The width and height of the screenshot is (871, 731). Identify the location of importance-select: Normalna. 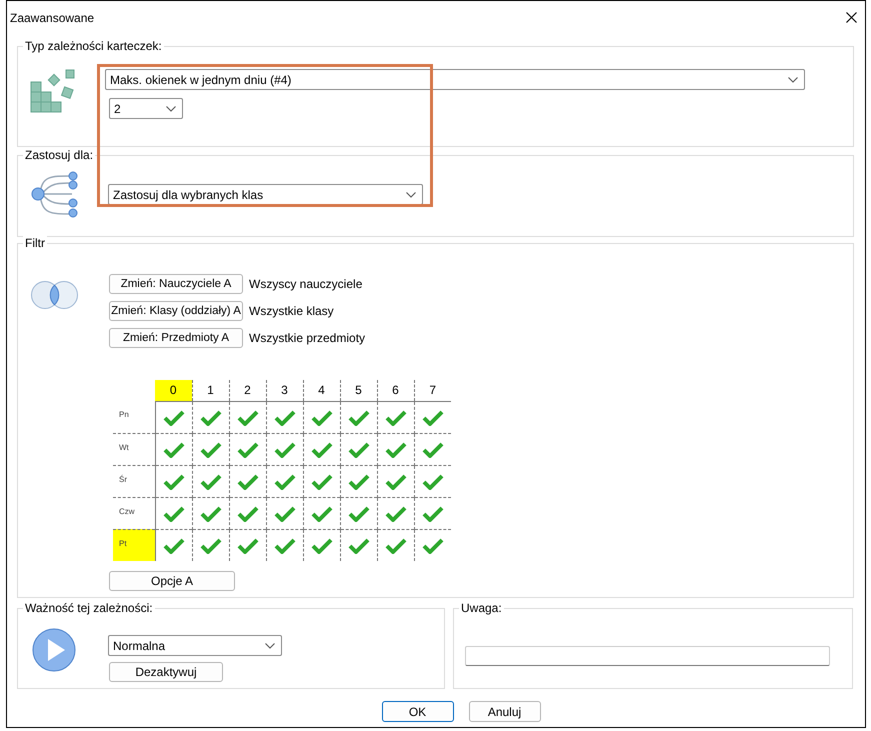
(195, 645).